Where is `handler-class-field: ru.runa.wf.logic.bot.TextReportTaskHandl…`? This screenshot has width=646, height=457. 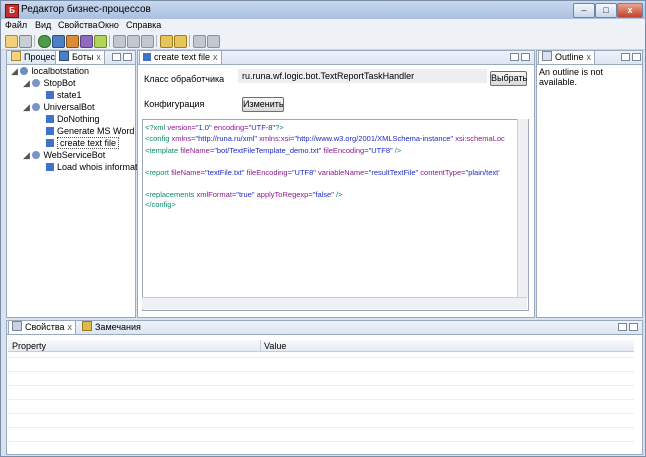 handler-class-field: ru.runa.wf.logic.bot.TextReportTaskHandl… is located at coordinates (362, 76).